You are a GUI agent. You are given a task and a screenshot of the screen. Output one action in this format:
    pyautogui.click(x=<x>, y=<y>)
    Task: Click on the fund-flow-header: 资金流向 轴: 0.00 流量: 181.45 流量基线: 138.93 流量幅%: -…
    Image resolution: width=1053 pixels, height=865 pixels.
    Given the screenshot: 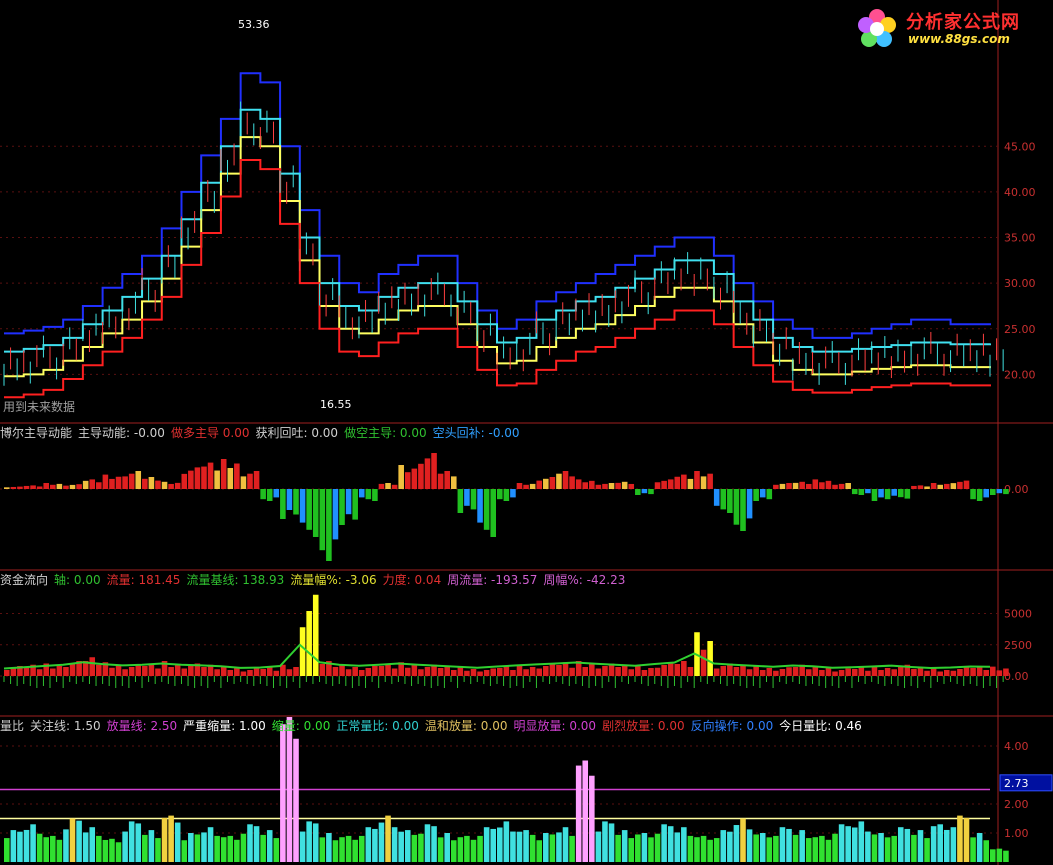 What is the action you would take?
    pyautogui.click(x=315, y=580)
    